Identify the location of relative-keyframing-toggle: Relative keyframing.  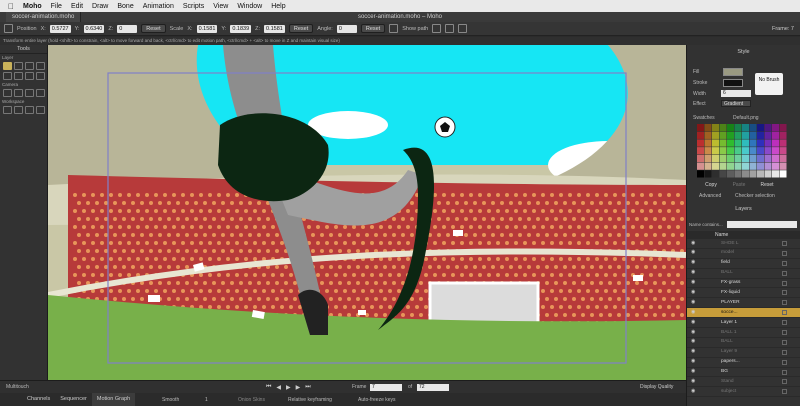
(310, 400).